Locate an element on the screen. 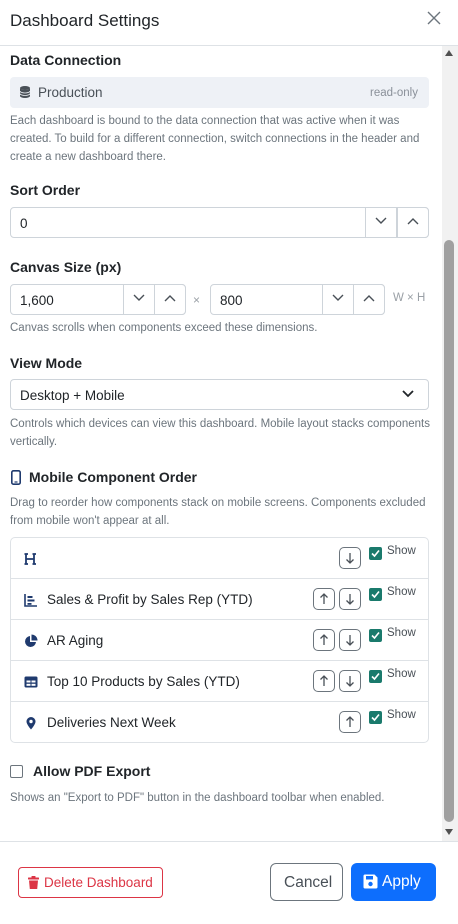 This screenshot has width=458, height=924. scroll-up-arrow-icon is located at coordinates (449, 53).